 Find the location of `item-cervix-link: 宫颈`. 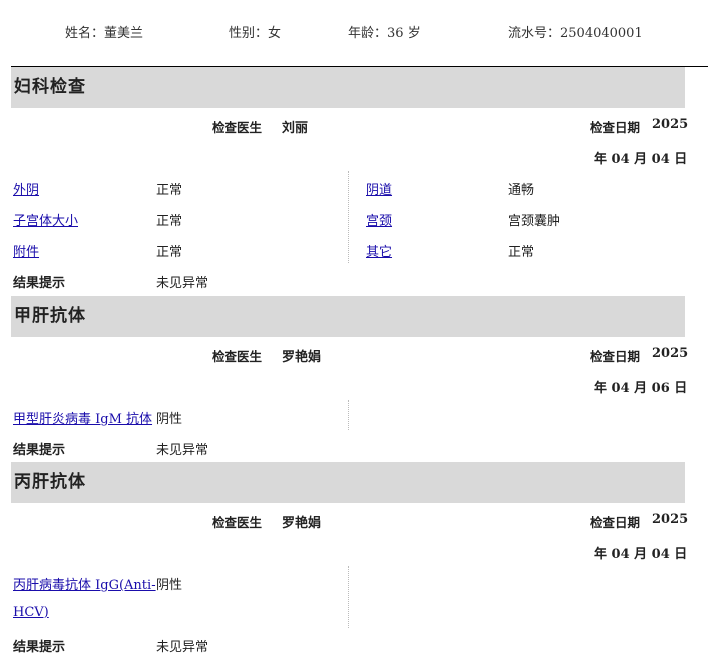

item-cervix-link: 宫颈 is located at coordinates (379, 219).